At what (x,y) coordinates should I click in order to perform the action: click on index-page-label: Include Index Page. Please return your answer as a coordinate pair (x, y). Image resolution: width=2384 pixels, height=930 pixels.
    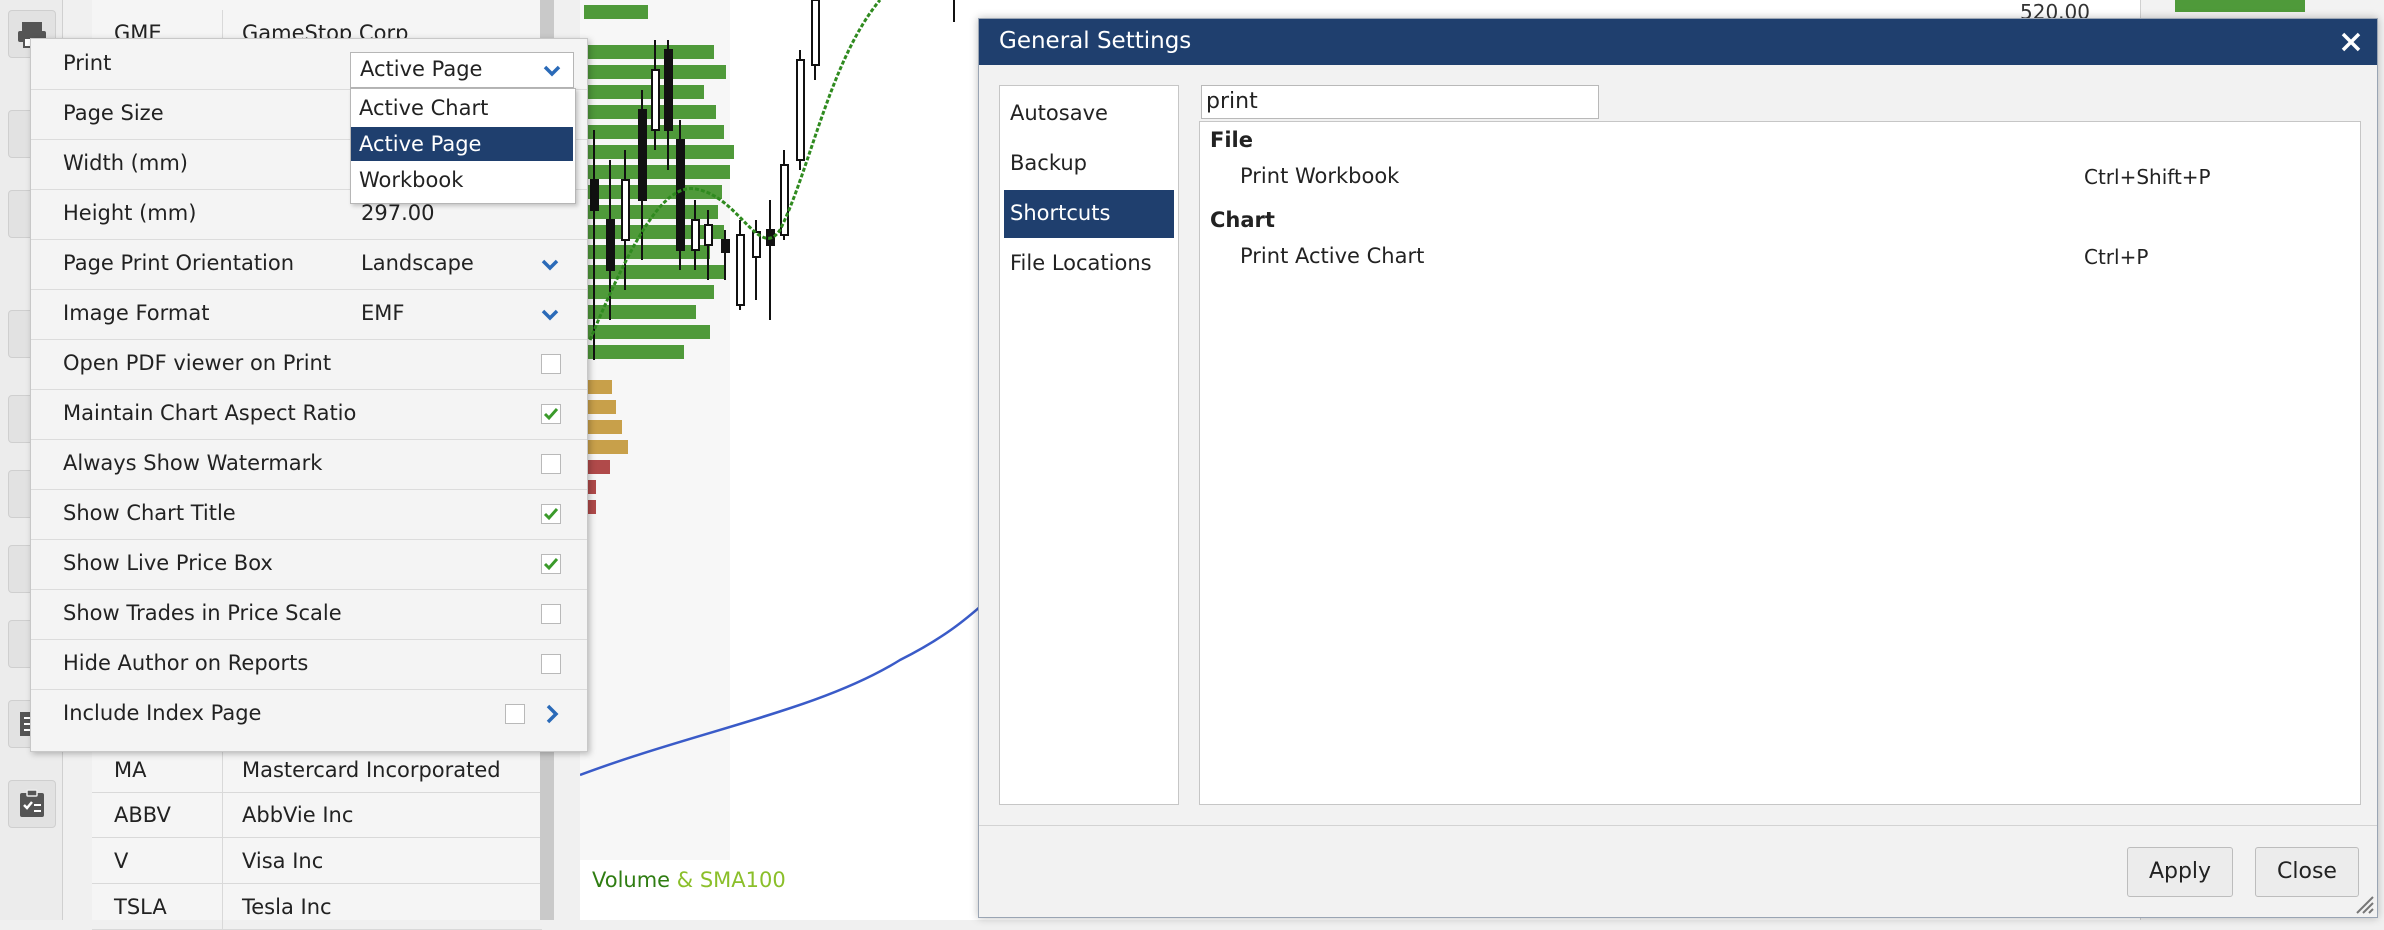
    Looking at the image, I should click on (162, 713).